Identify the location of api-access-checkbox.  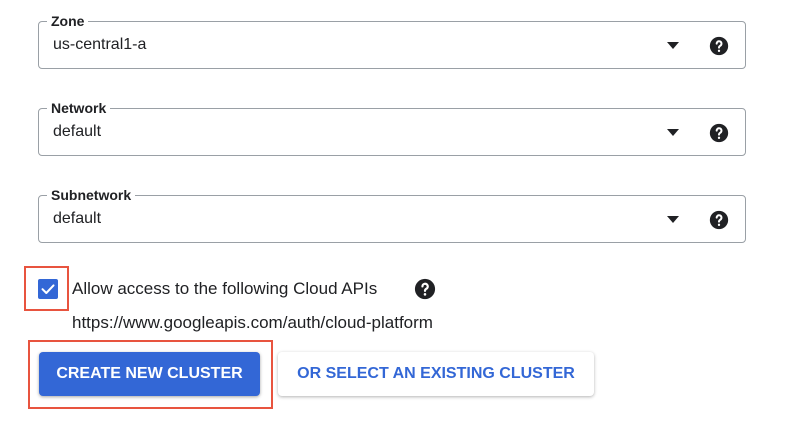
(48, 289).